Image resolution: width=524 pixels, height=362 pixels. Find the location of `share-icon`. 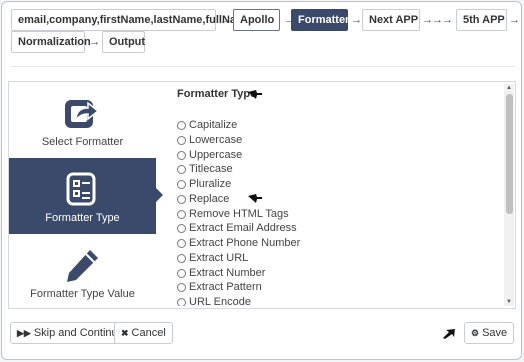

share-icon is located at coordinates (82, 113).